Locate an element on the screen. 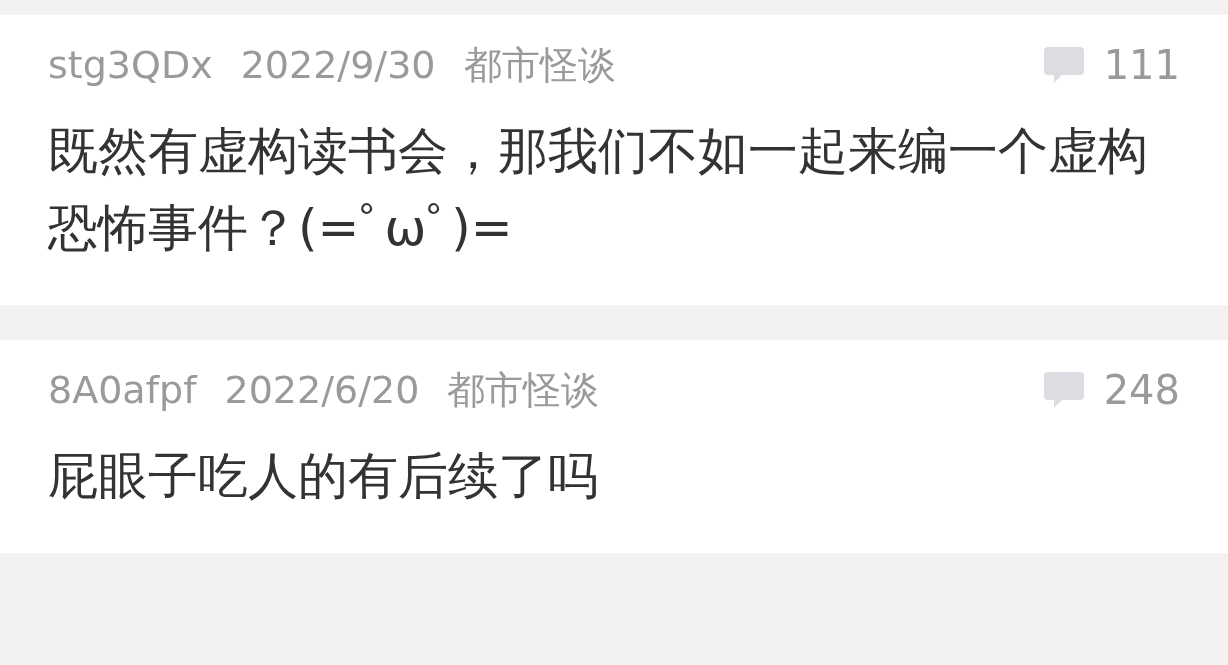 Image resolution: width=1228 pixels, height=665 pixels. comment-count: 248 is located at coordinates (1141, 390).